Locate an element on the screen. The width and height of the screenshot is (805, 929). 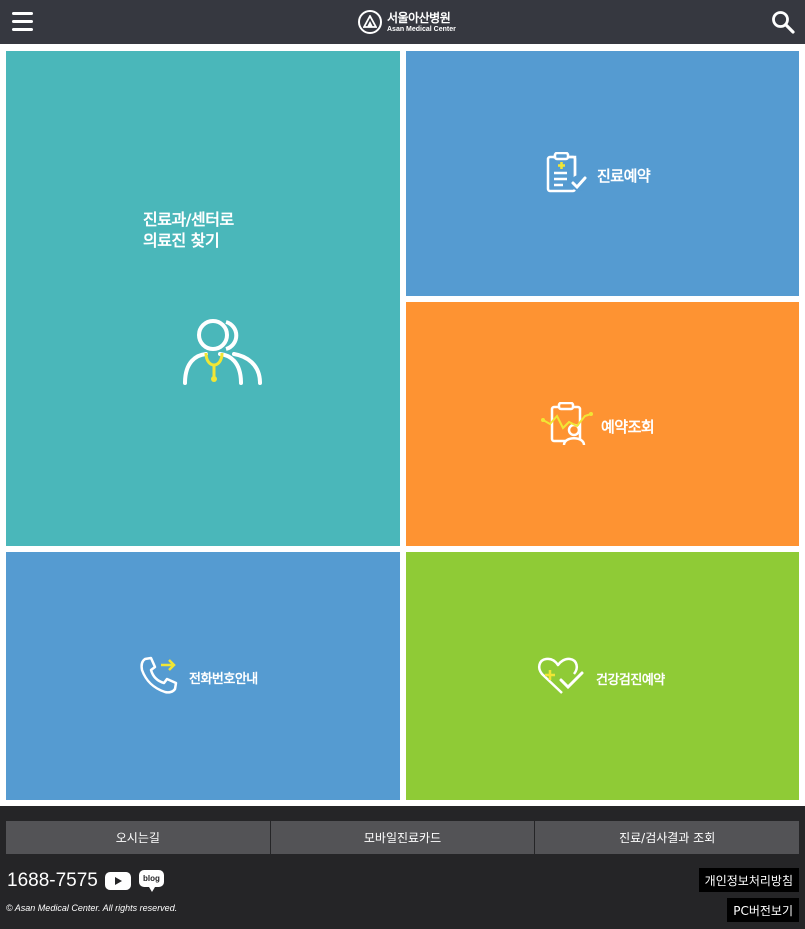
main-phone-number: 1688-7575 is located at coordinates (52, 881).